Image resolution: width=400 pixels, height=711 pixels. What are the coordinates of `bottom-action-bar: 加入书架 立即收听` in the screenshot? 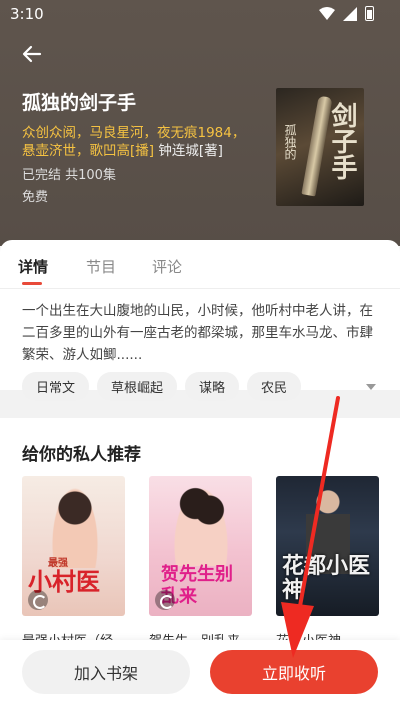 It's located at (200, 675).